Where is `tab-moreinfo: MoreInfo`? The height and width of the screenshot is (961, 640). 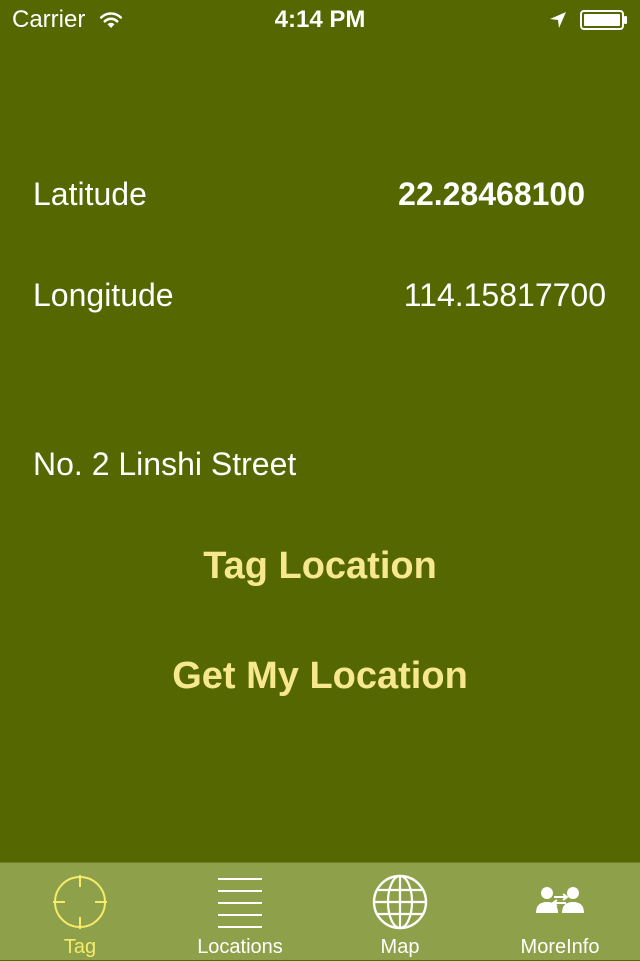
tab-moreinfo: MoreInfo is located at coordinates (560, 912).